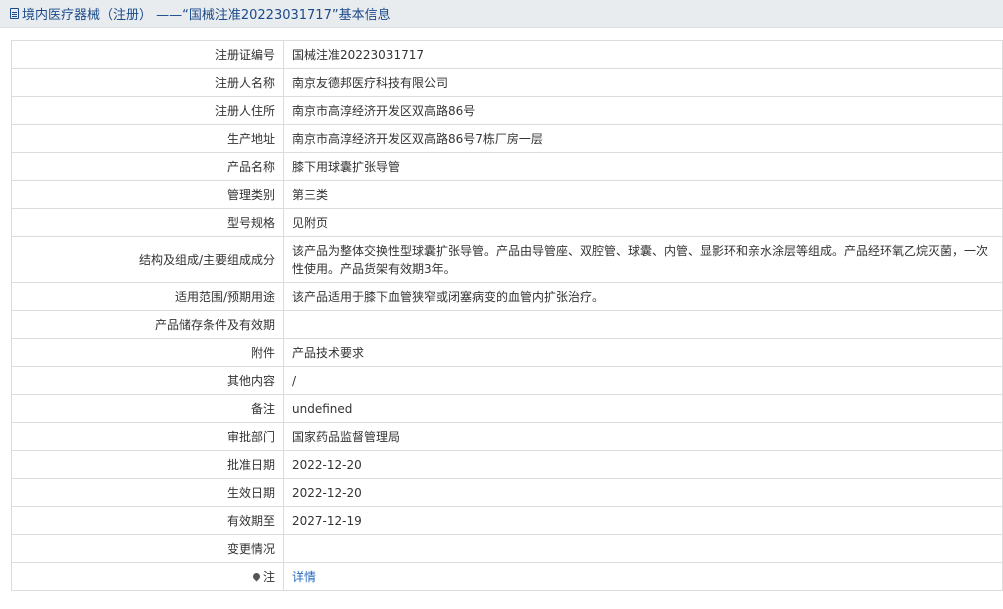 The image size is (1003, 609). I want to click on row-label: 管理类别, so click(147, 194).